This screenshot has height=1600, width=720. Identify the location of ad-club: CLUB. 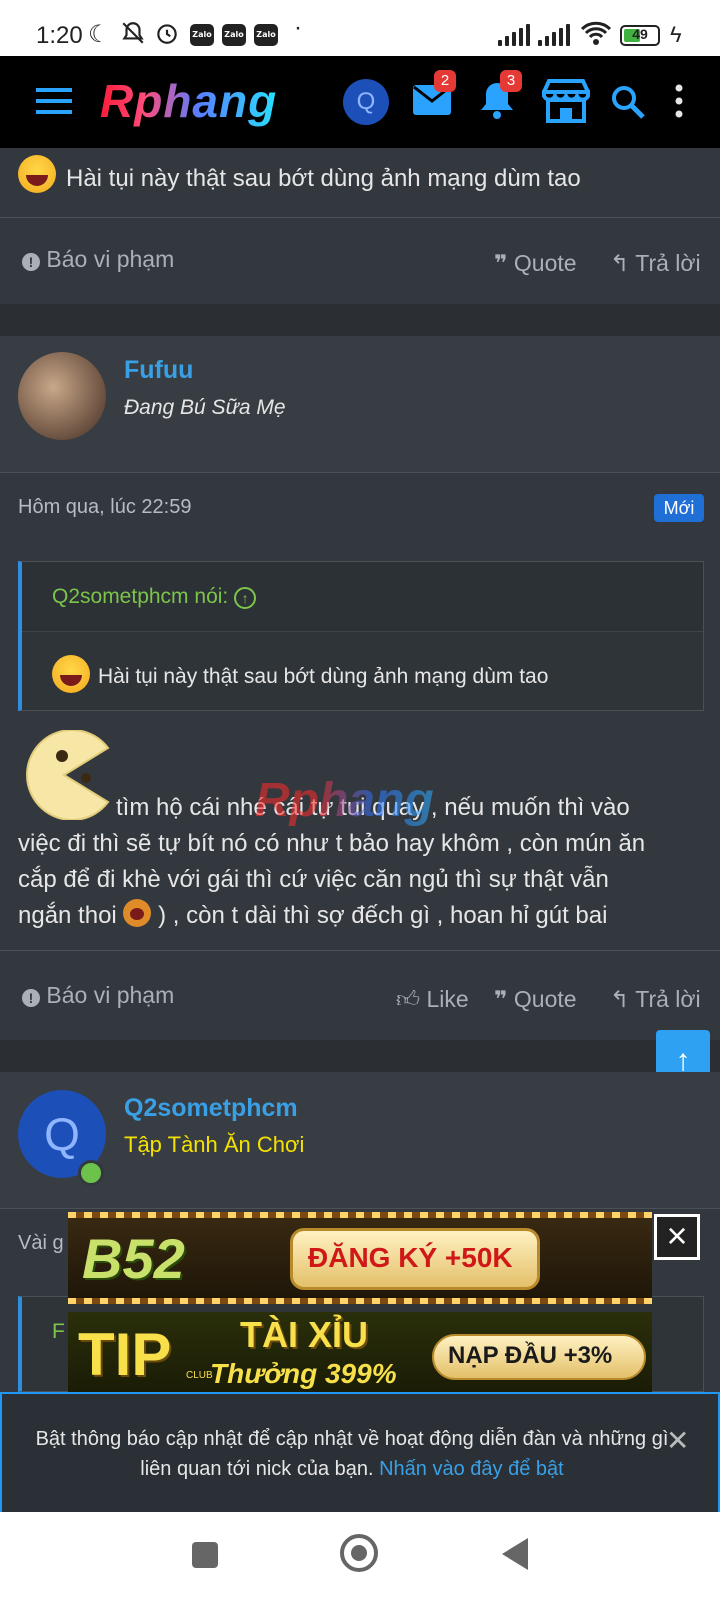
(199, 1375).